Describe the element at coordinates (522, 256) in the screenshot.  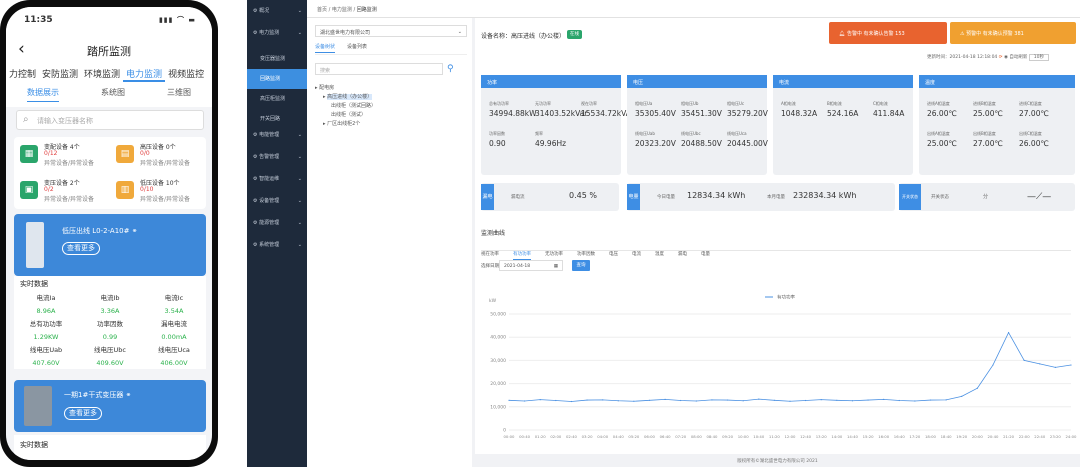
I see `curve-tab: 有功功率` at that location.